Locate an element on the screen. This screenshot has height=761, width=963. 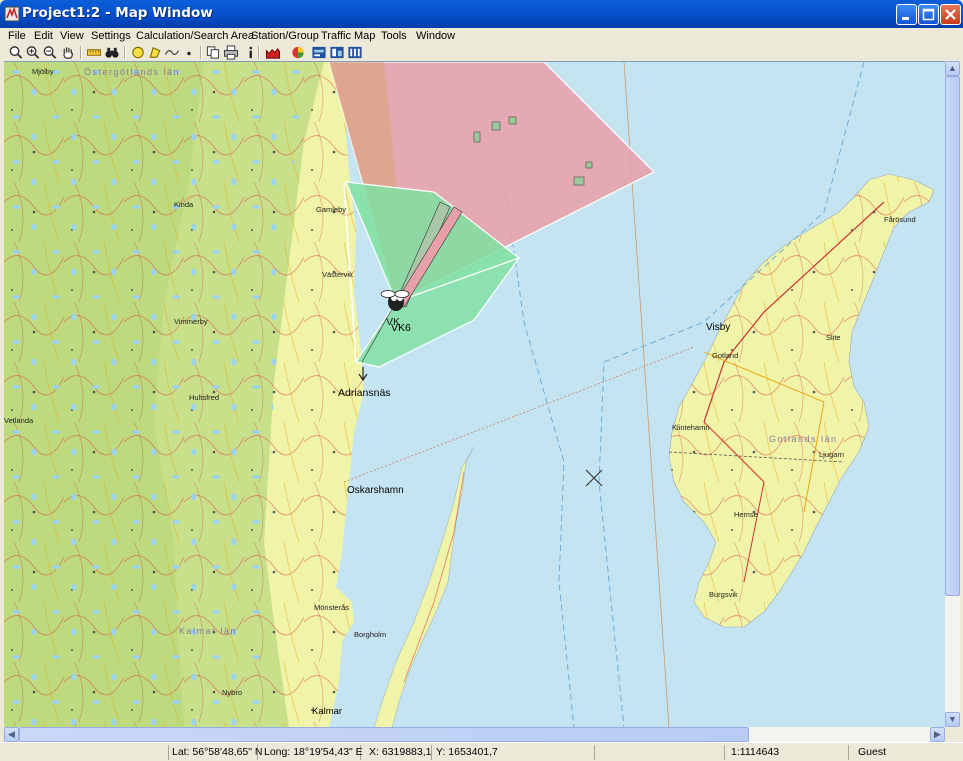
label-klintehamn: Klintehamn is located at coordinates (691, 427).